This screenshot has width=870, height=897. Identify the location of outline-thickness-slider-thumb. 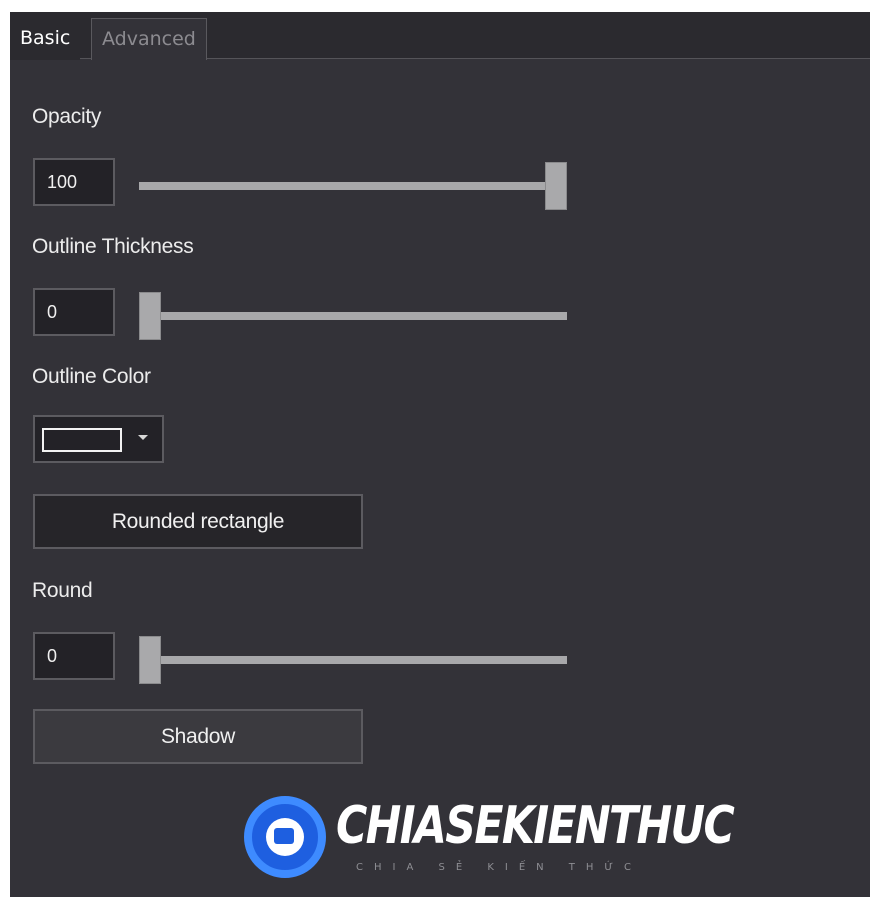
(150, 316).